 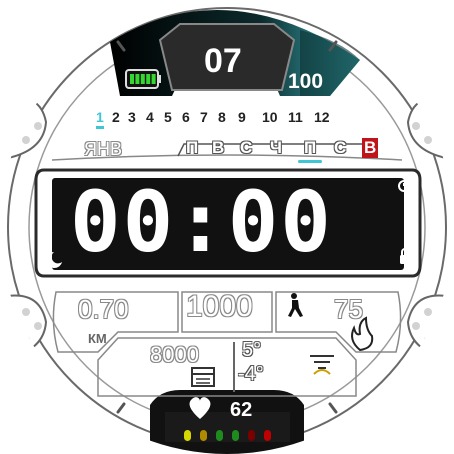 I want to click on battery-percent: 100, so click(x=306, y=81).